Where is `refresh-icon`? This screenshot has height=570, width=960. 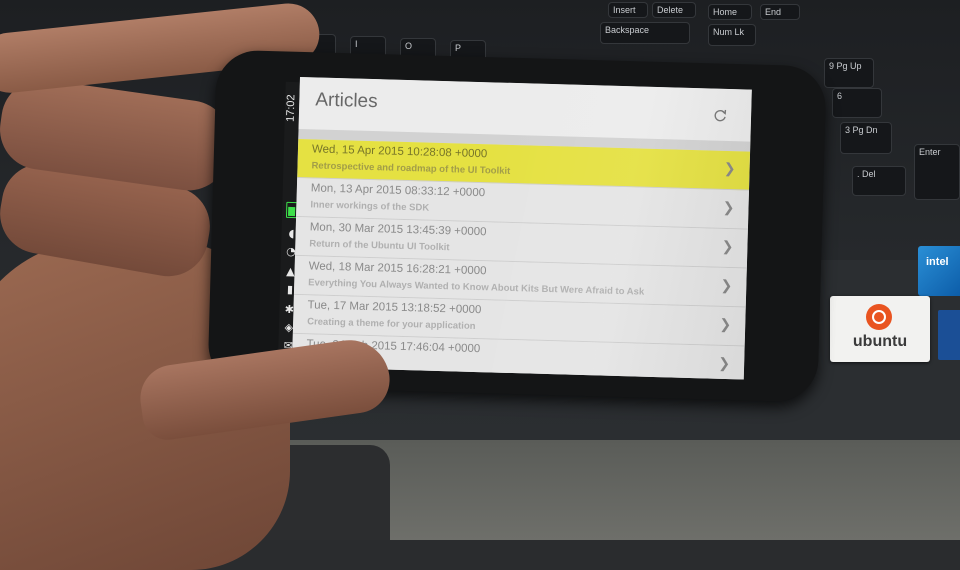
refresh-icon is located at coordinates (720, 116).